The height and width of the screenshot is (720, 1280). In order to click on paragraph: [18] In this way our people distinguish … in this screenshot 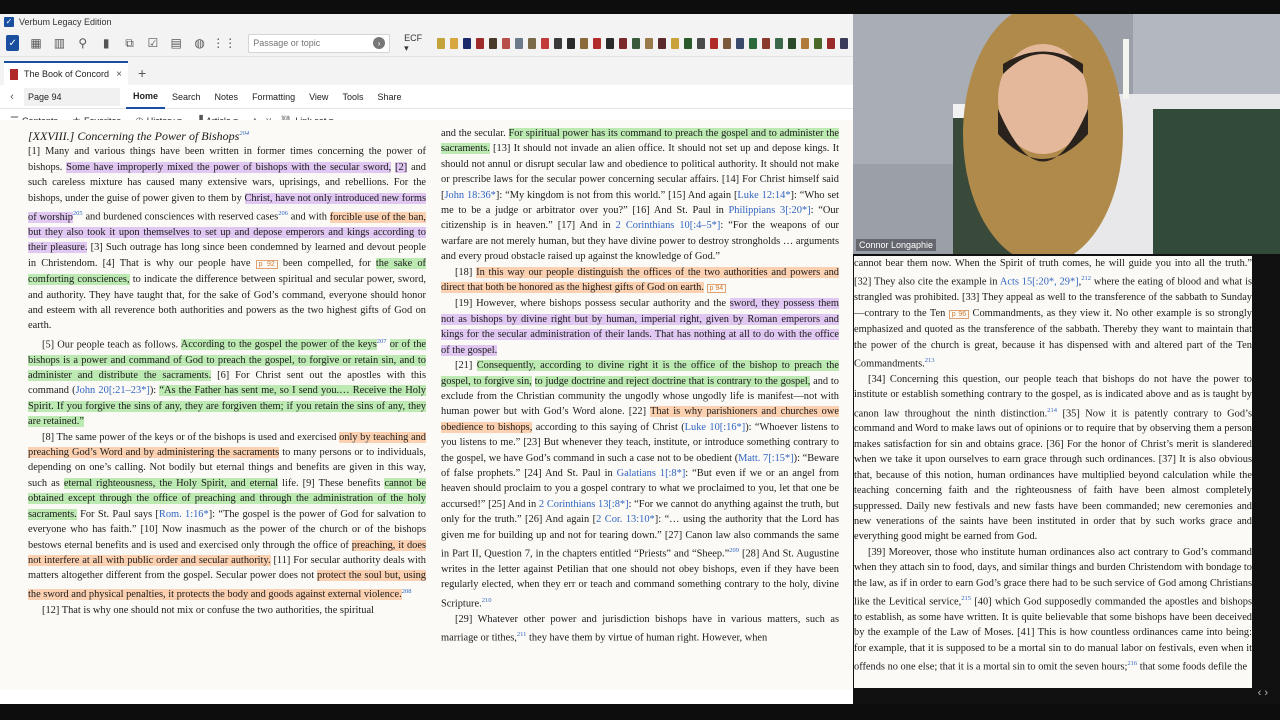, I will do `click(640, 280)`.